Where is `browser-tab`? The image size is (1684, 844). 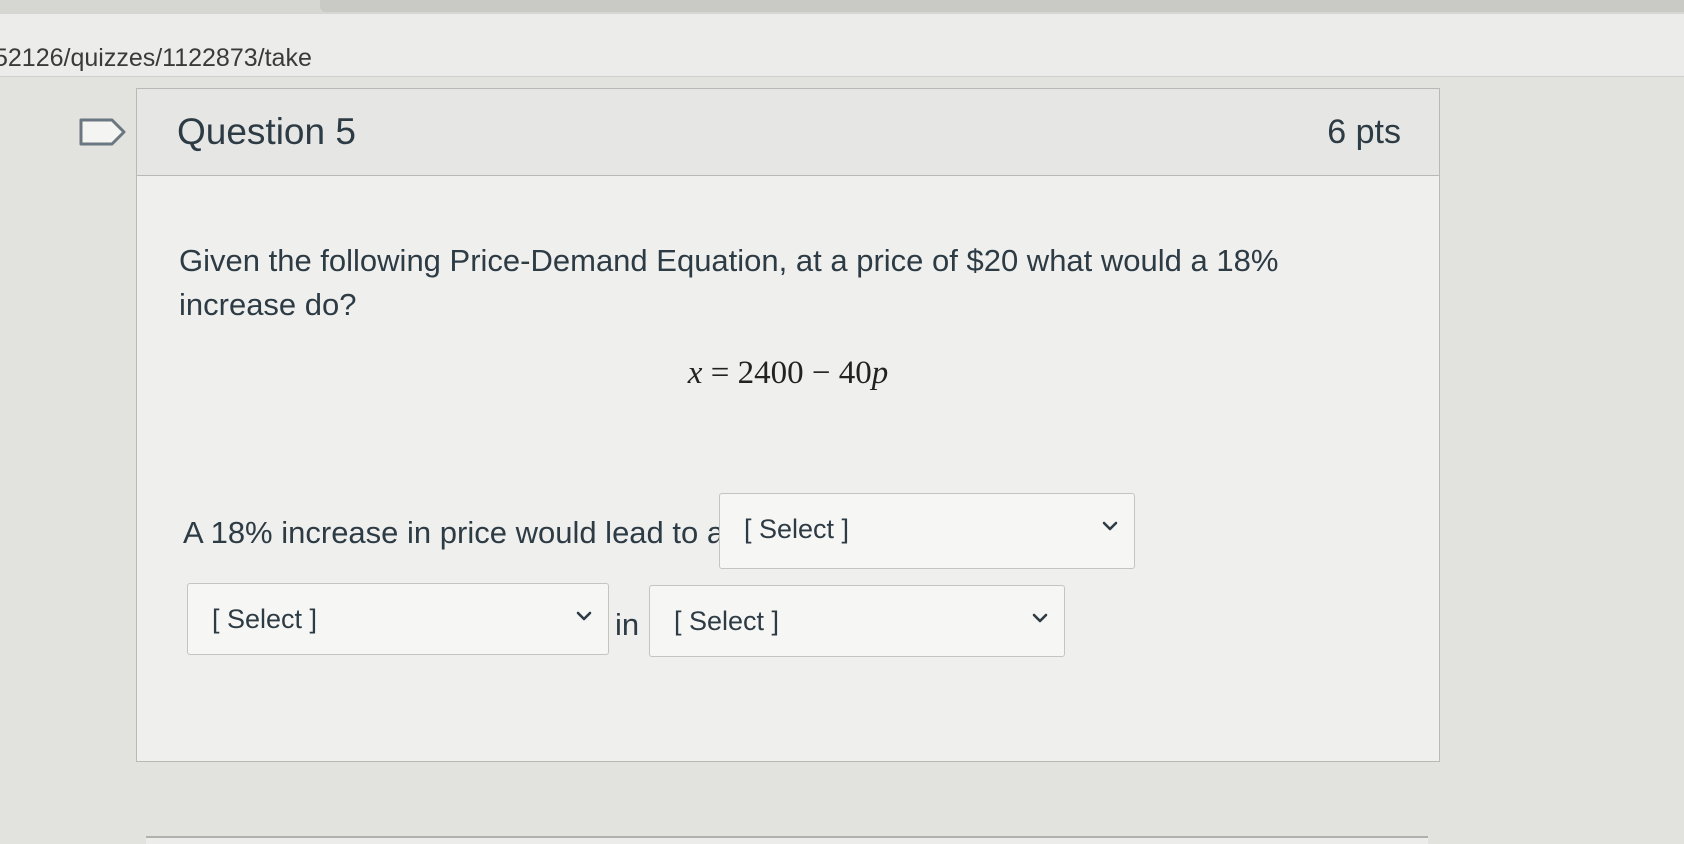 browser-tab is located at coordinates (1002, 6).